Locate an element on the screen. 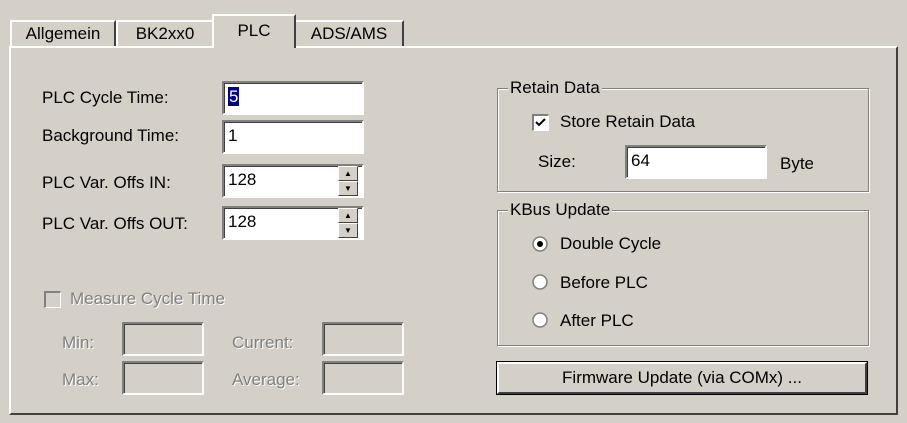 The height and width of the screenshot is (423, 907). min-field is located at coordinates (163, 339).